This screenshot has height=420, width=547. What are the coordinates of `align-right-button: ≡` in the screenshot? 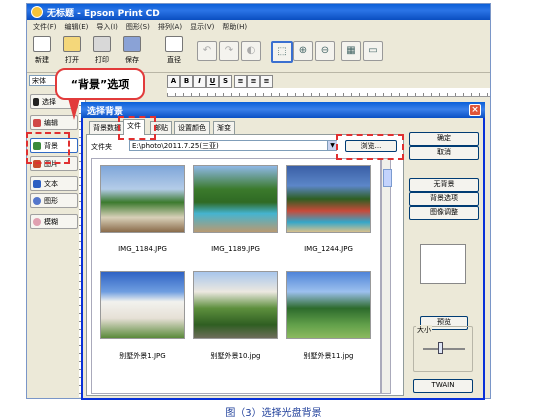 It's located at (266, 81).